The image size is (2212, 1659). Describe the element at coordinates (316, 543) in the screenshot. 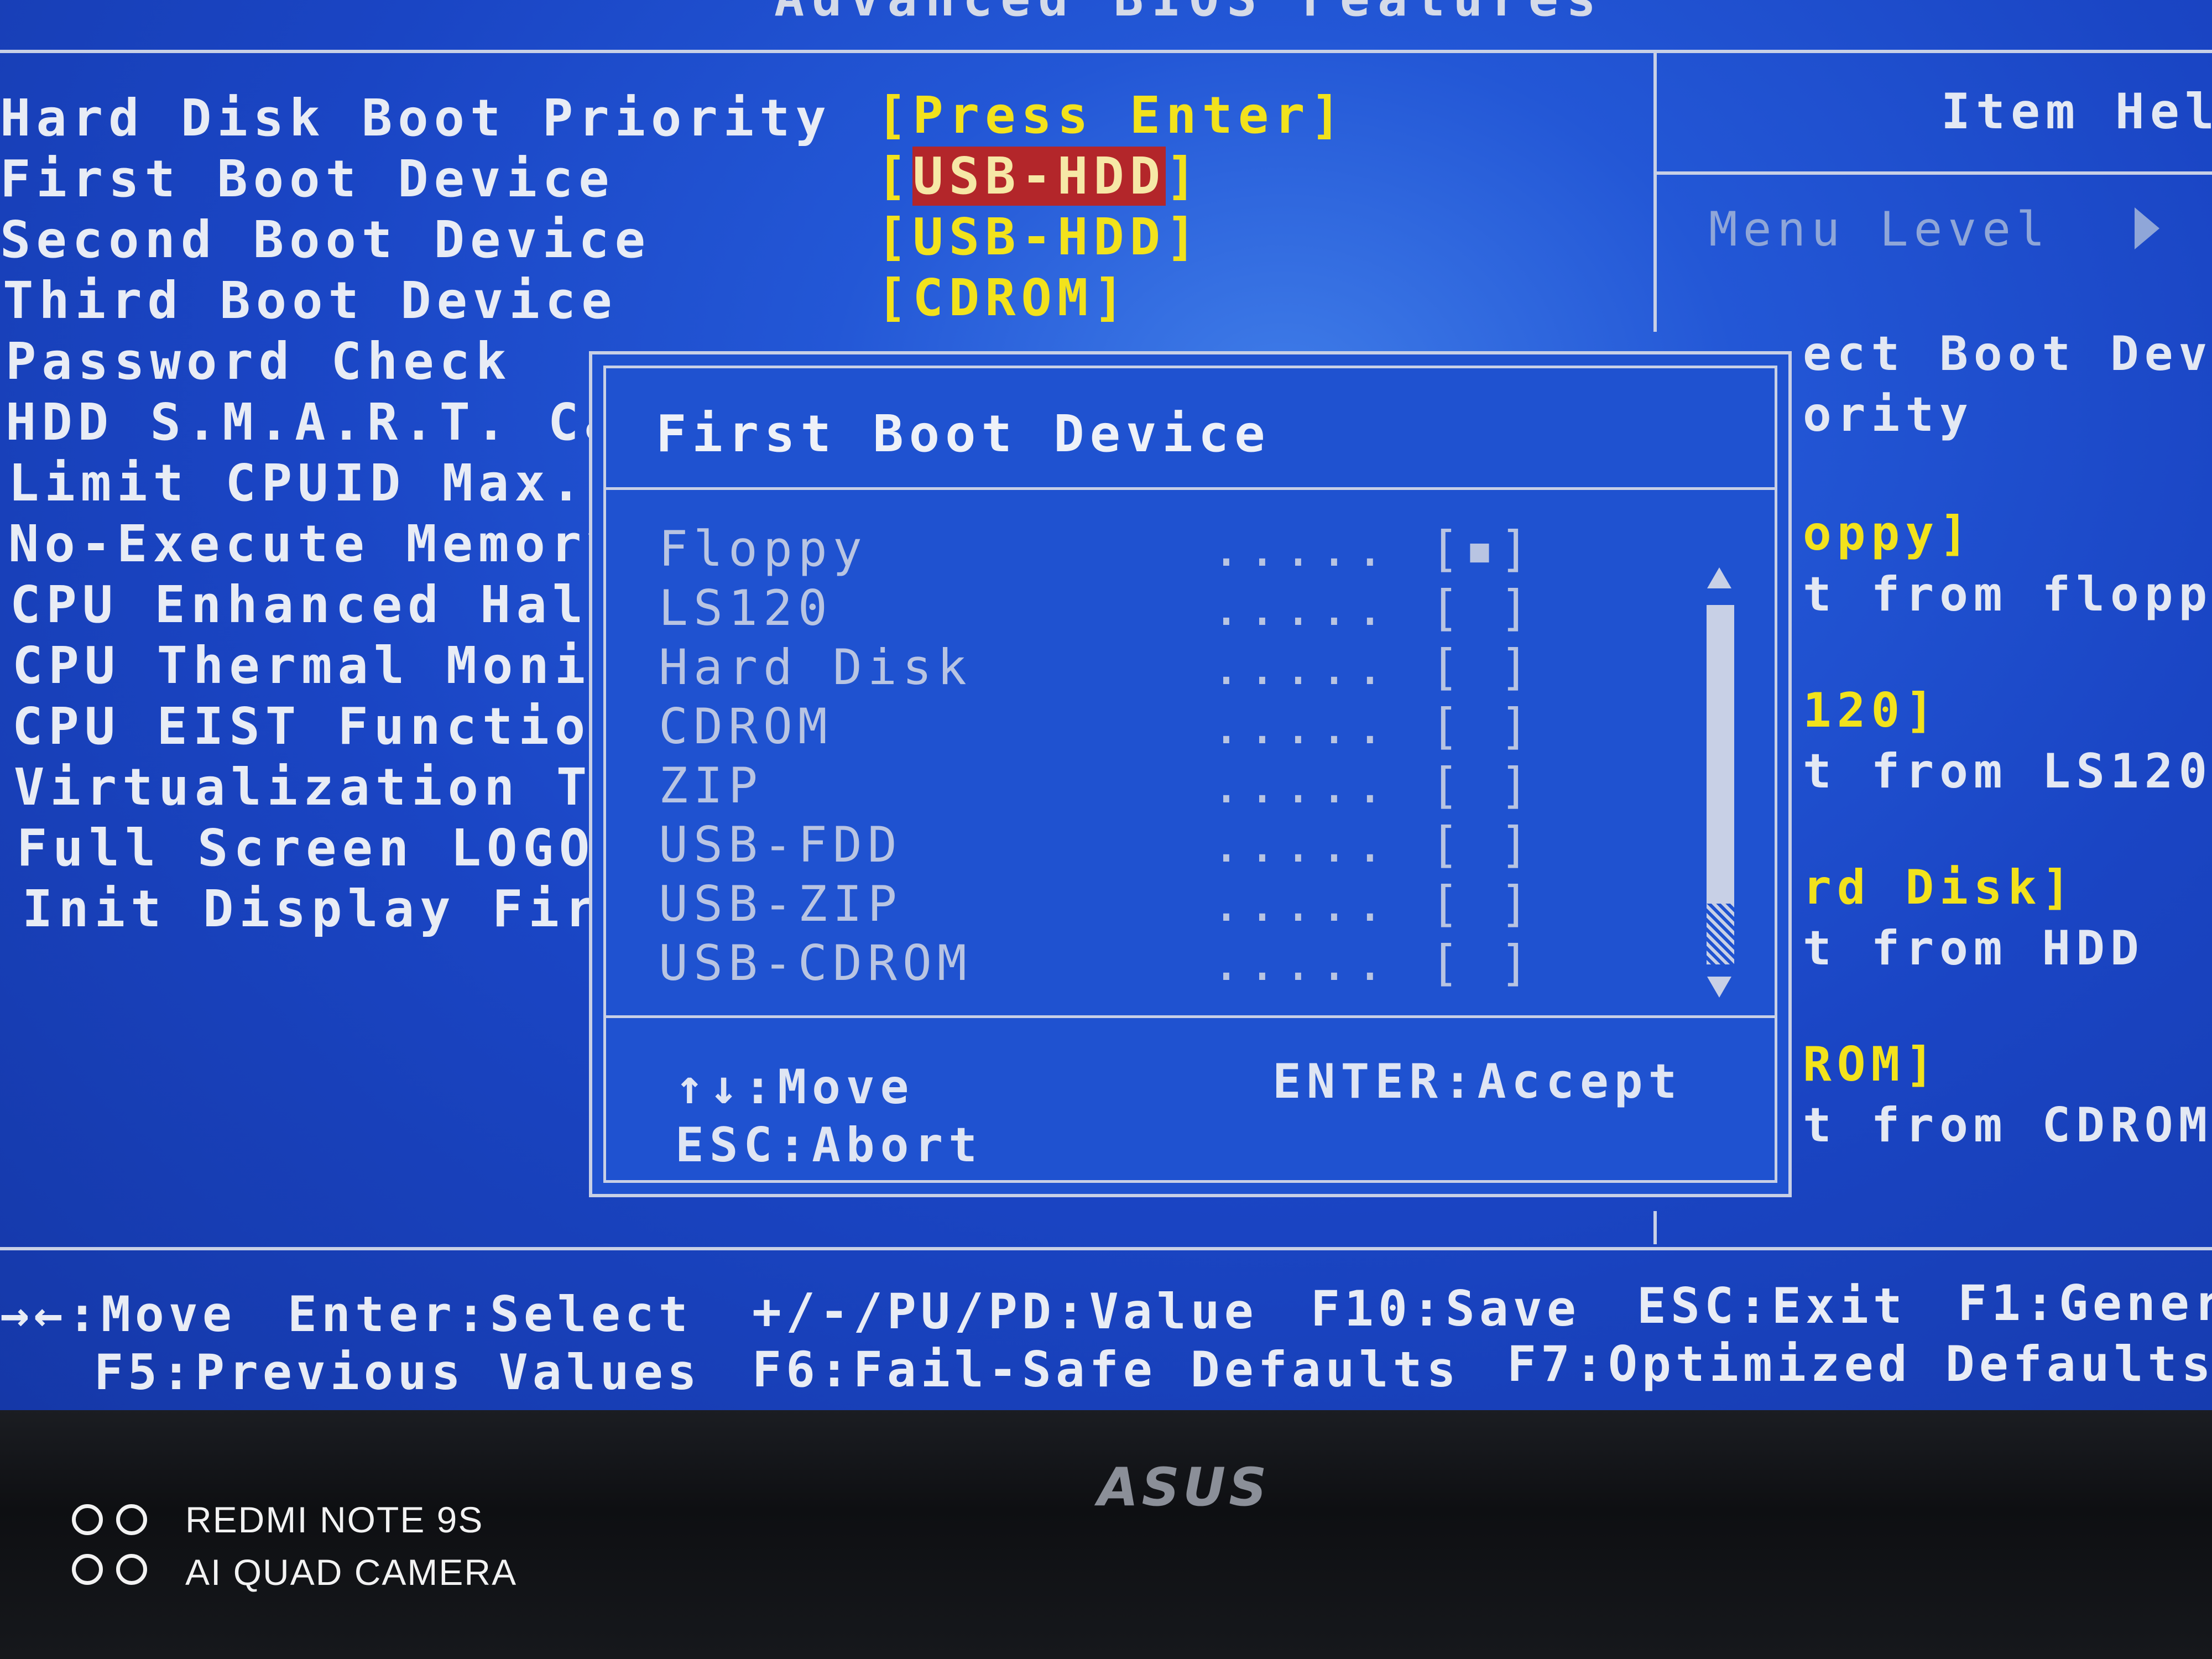

I see `setting-label: No-Execute Memory` at that location.